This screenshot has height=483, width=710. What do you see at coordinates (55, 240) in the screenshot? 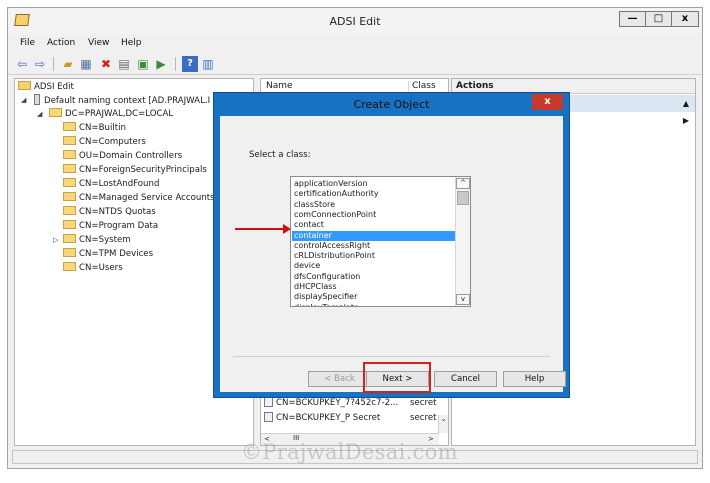
I see `expand-arrow-icon: ▷` at bounding box center [55, 240].